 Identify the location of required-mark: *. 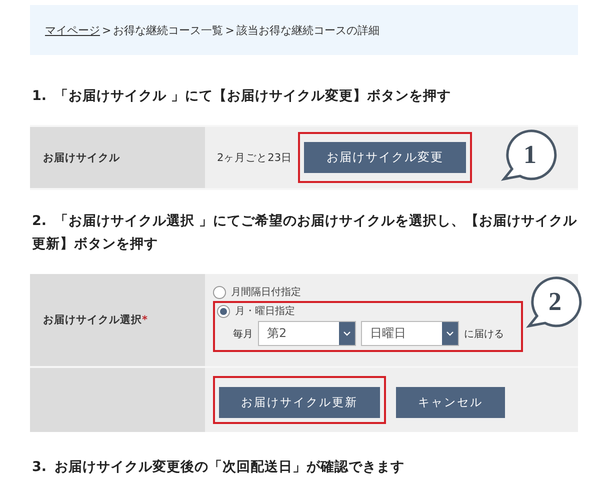
(145, 320).